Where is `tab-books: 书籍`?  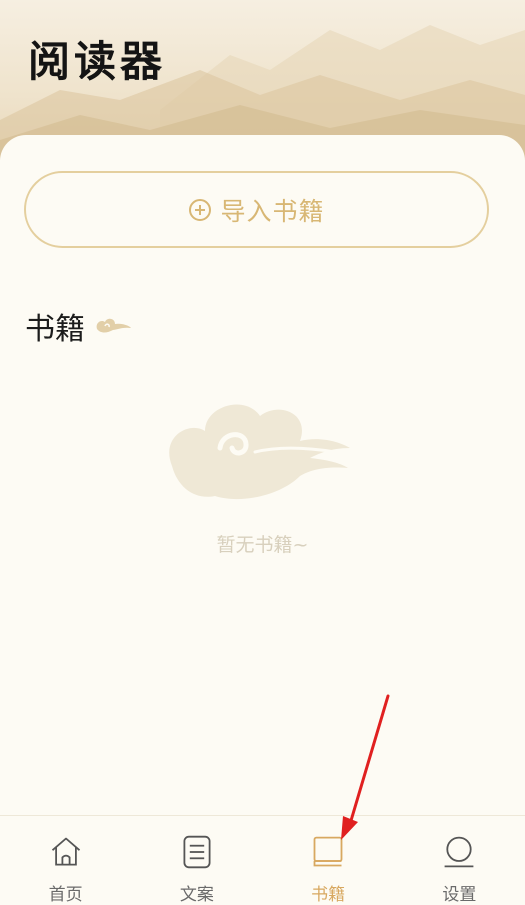
tab-books: 书籍 is located at coordinates (328, 860).